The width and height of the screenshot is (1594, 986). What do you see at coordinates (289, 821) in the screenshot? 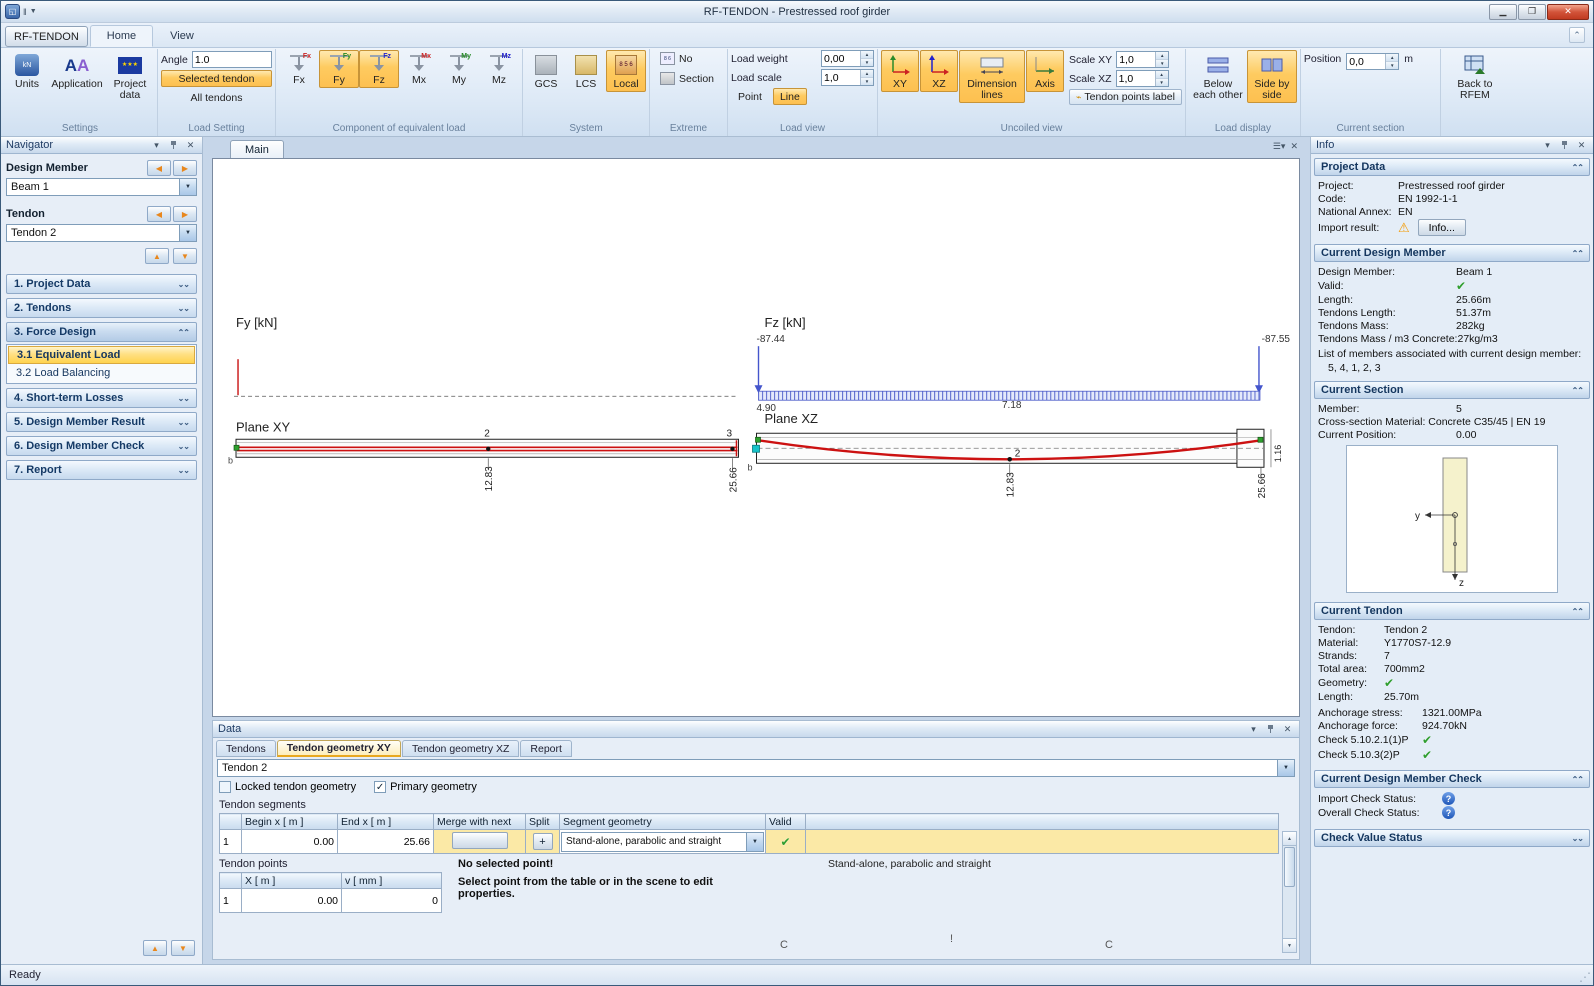
I see `col-begin-x: Begin x [ m ]` at bounding box center [289, 821].